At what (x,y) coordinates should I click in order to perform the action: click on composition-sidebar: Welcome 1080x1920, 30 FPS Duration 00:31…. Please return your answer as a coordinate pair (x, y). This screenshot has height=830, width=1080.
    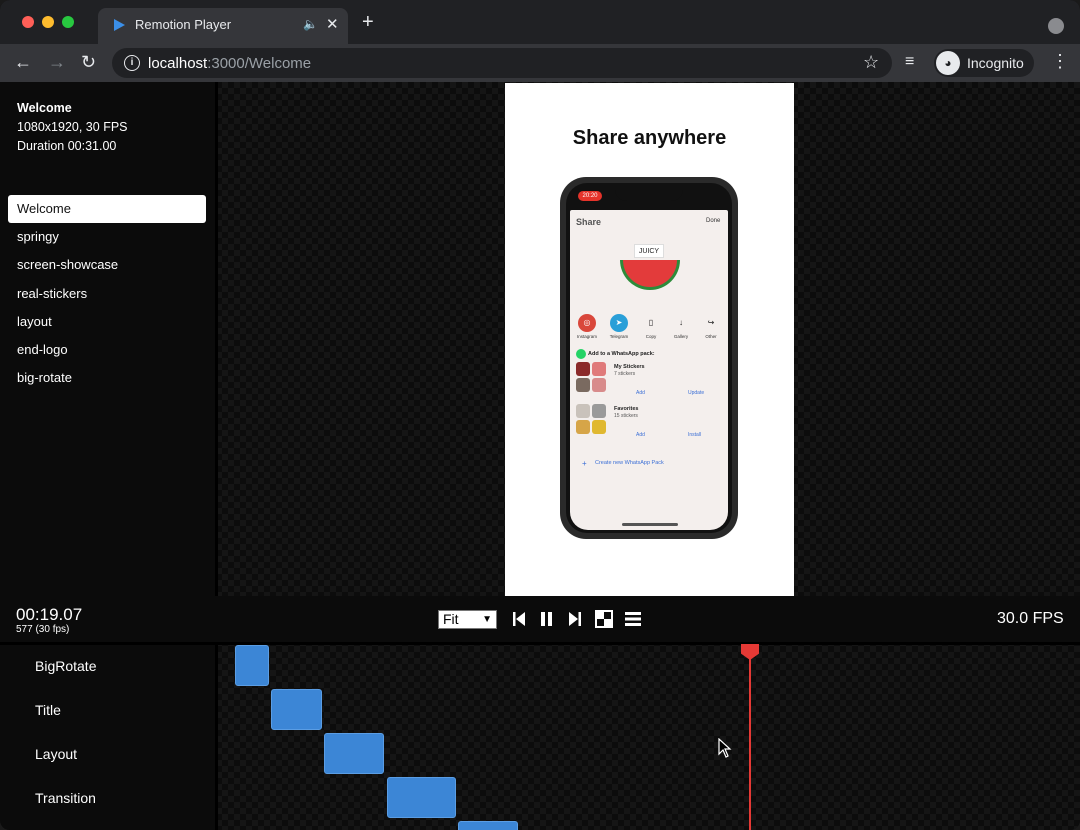
    Looking at the image, I should click on (107, 339).